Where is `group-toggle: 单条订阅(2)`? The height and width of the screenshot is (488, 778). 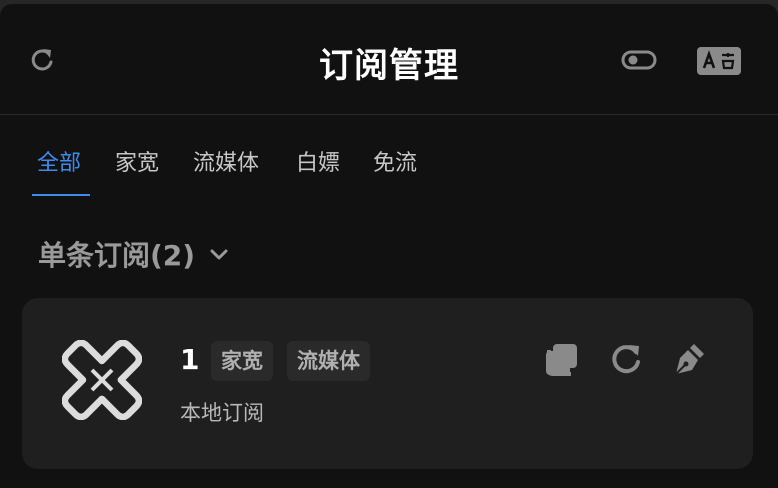 group-toggle: 单条订阅(2) is located at coordinates (134, 254).